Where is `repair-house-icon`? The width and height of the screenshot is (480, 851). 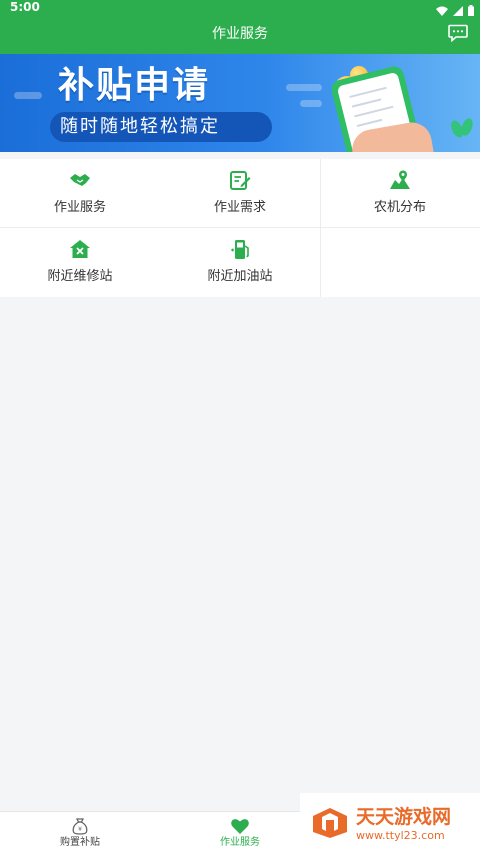
repair-house-icon is located at coordinates (80, 249).